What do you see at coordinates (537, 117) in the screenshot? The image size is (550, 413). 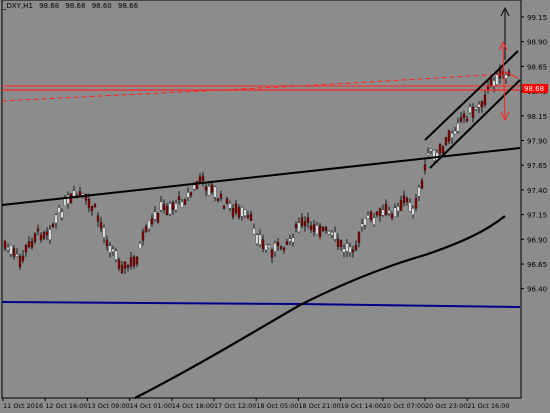 I see `price-axis-label: 98.15` at bounding box center [537, 117].